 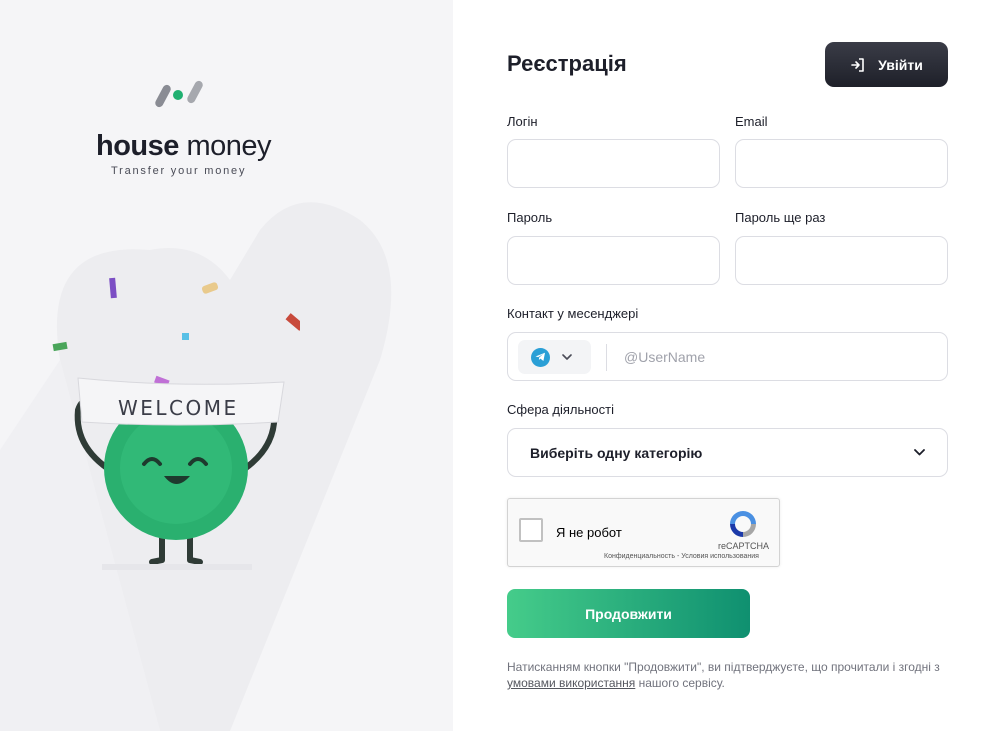 I want to click on login-button: Увійти, so click(x=886, y=64).